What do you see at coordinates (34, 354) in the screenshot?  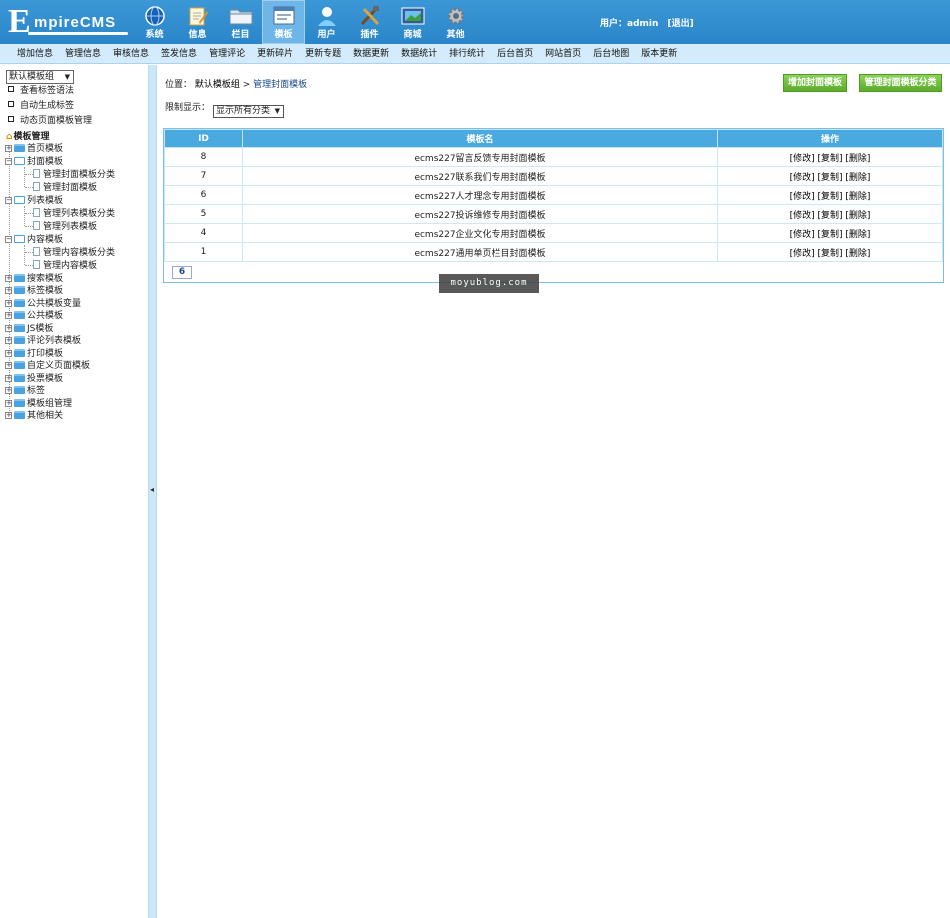 I see `tree-print-template: + 打印模板` at bounding box center [34, 354].